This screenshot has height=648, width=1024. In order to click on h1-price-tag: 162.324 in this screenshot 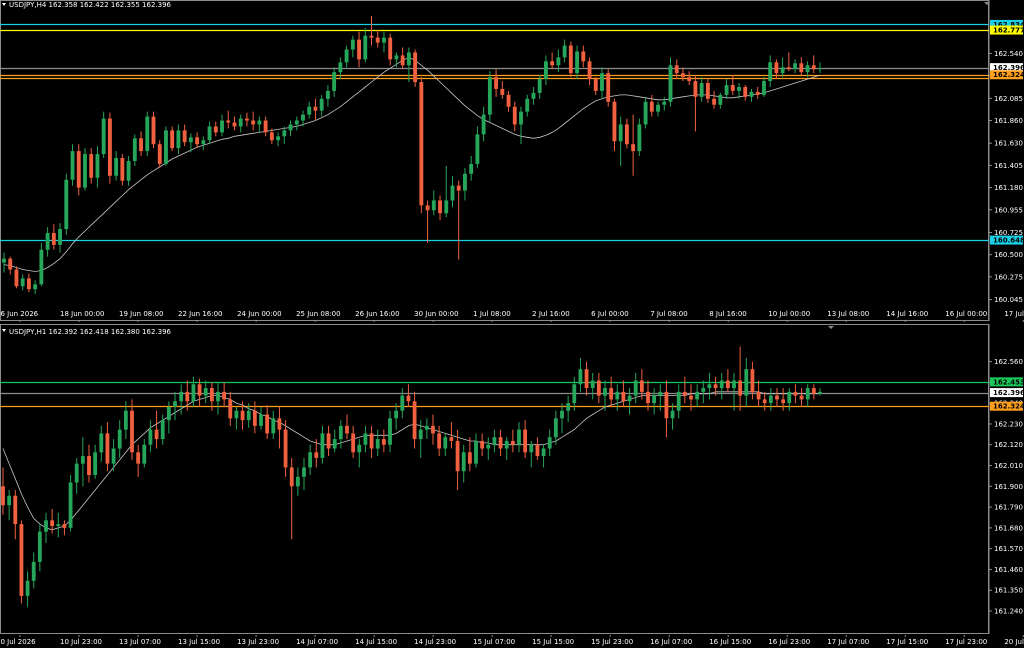, I will do `click(1007, 406)`.